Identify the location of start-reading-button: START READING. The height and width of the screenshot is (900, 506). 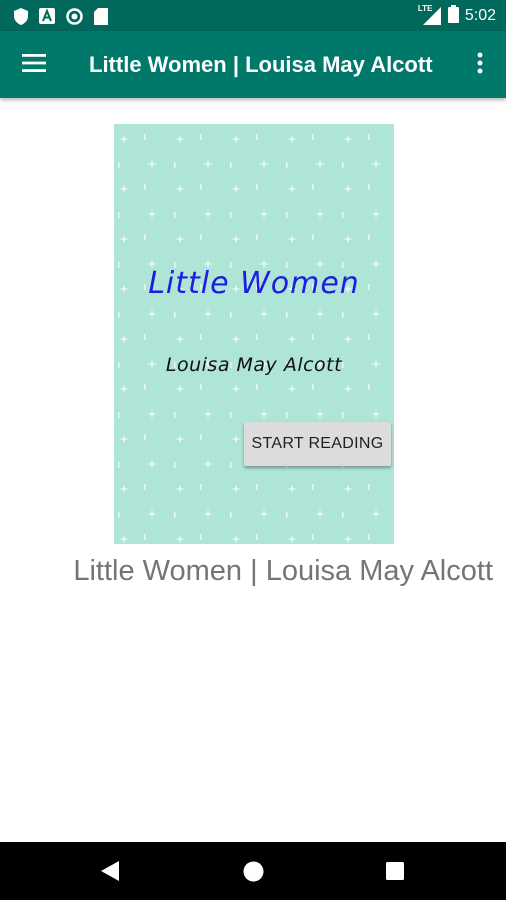
(317, 444).